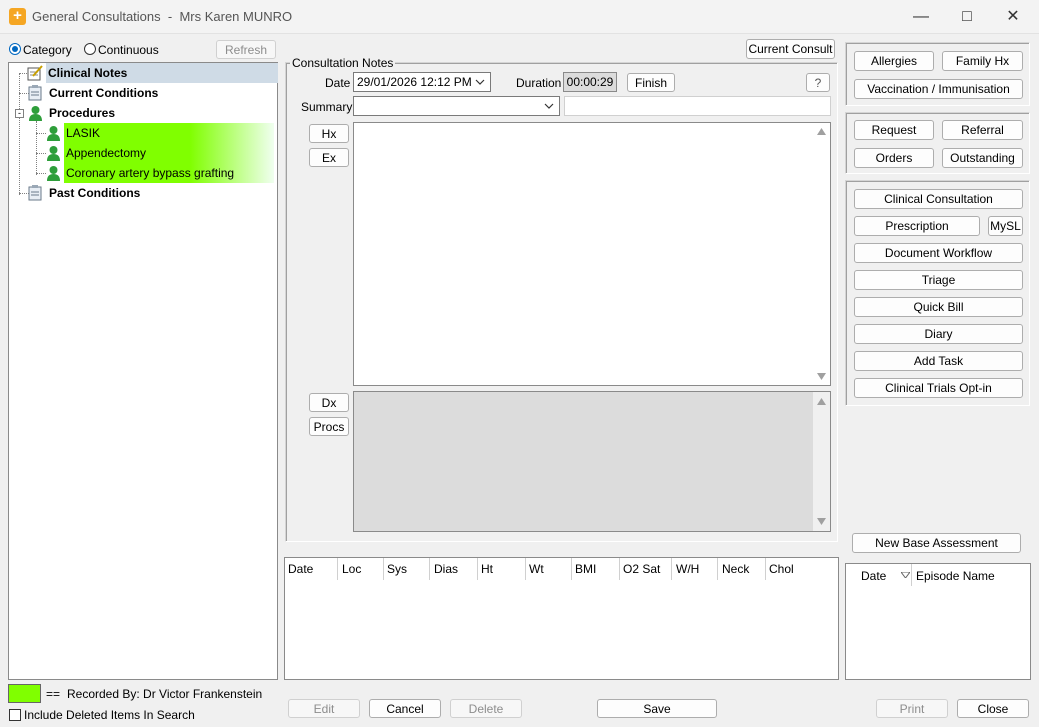 The width and height of the screenshot is (1039, 727). I want to click on tree-item-label: Procedures, so click(82, 113).